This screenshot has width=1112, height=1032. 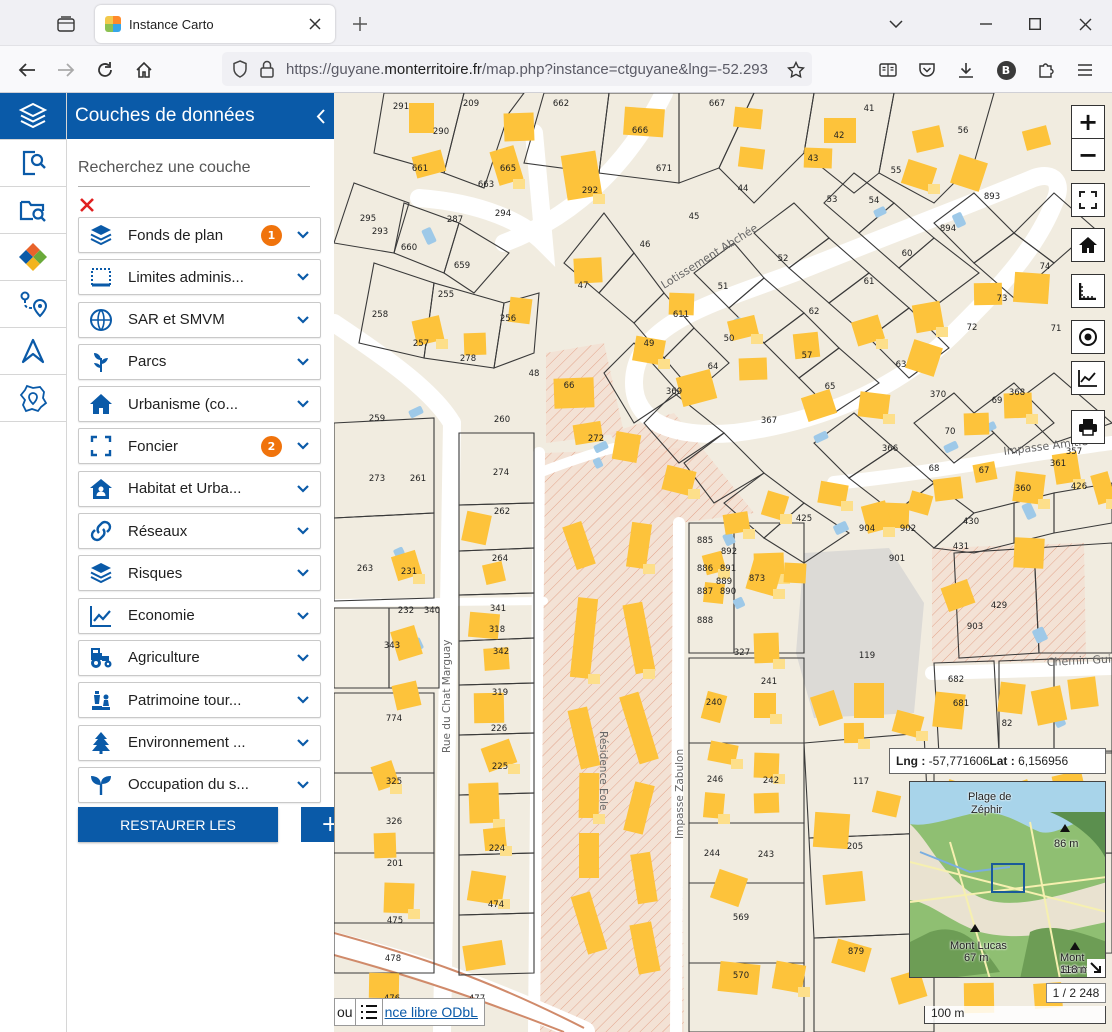 What do you see at coordinates (997, 401) in the screenshot?
I see `parcel-number: 69` at bounding box center [997, 401].